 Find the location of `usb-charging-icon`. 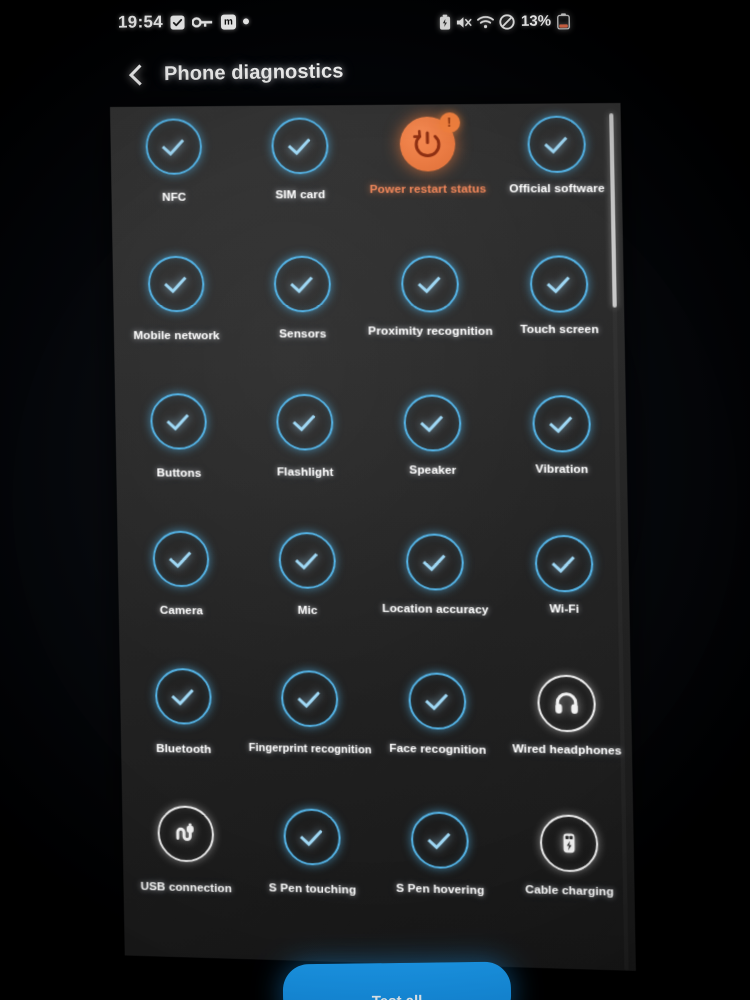

usb-charging-icon is located at coordinates (568, 843).